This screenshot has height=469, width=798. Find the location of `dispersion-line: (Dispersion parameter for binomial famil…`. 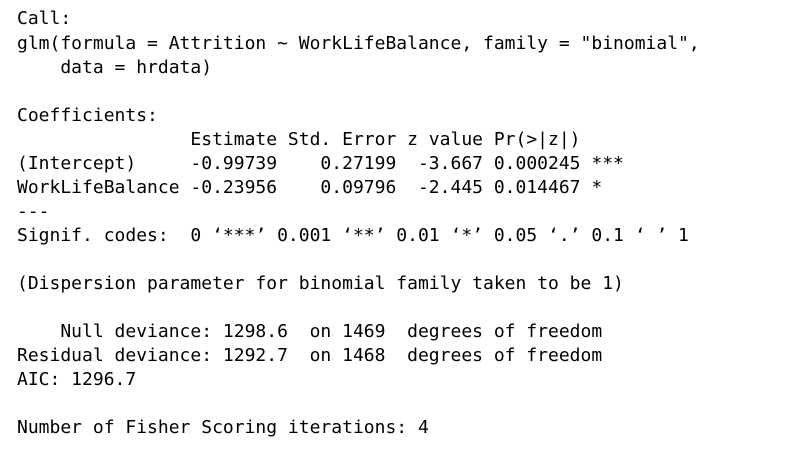

dispersion-line: (Dispersion parameter for binomial famil… is located at coordinates (320, 283).